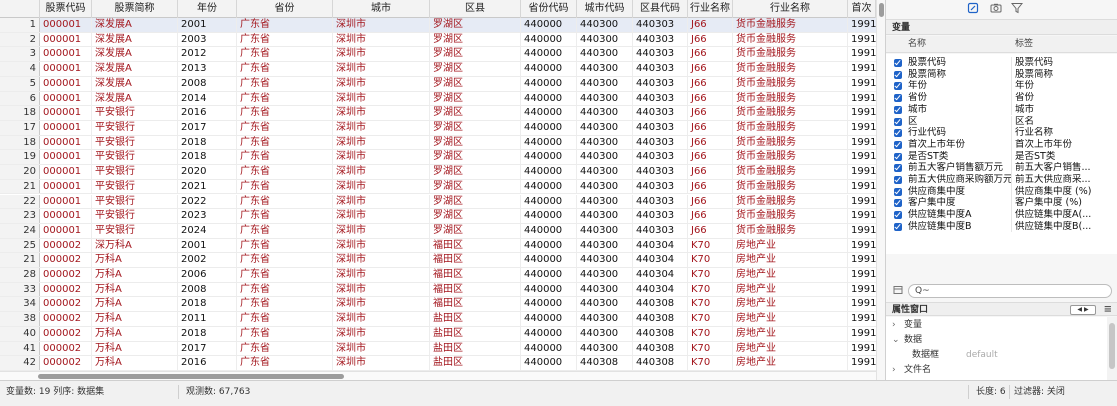 Image resolution: width=1117 pixels, height=406 pixels. Describe the element at coordinates (20, 113) in the screenshot. I see `row-number: 18` at that location.